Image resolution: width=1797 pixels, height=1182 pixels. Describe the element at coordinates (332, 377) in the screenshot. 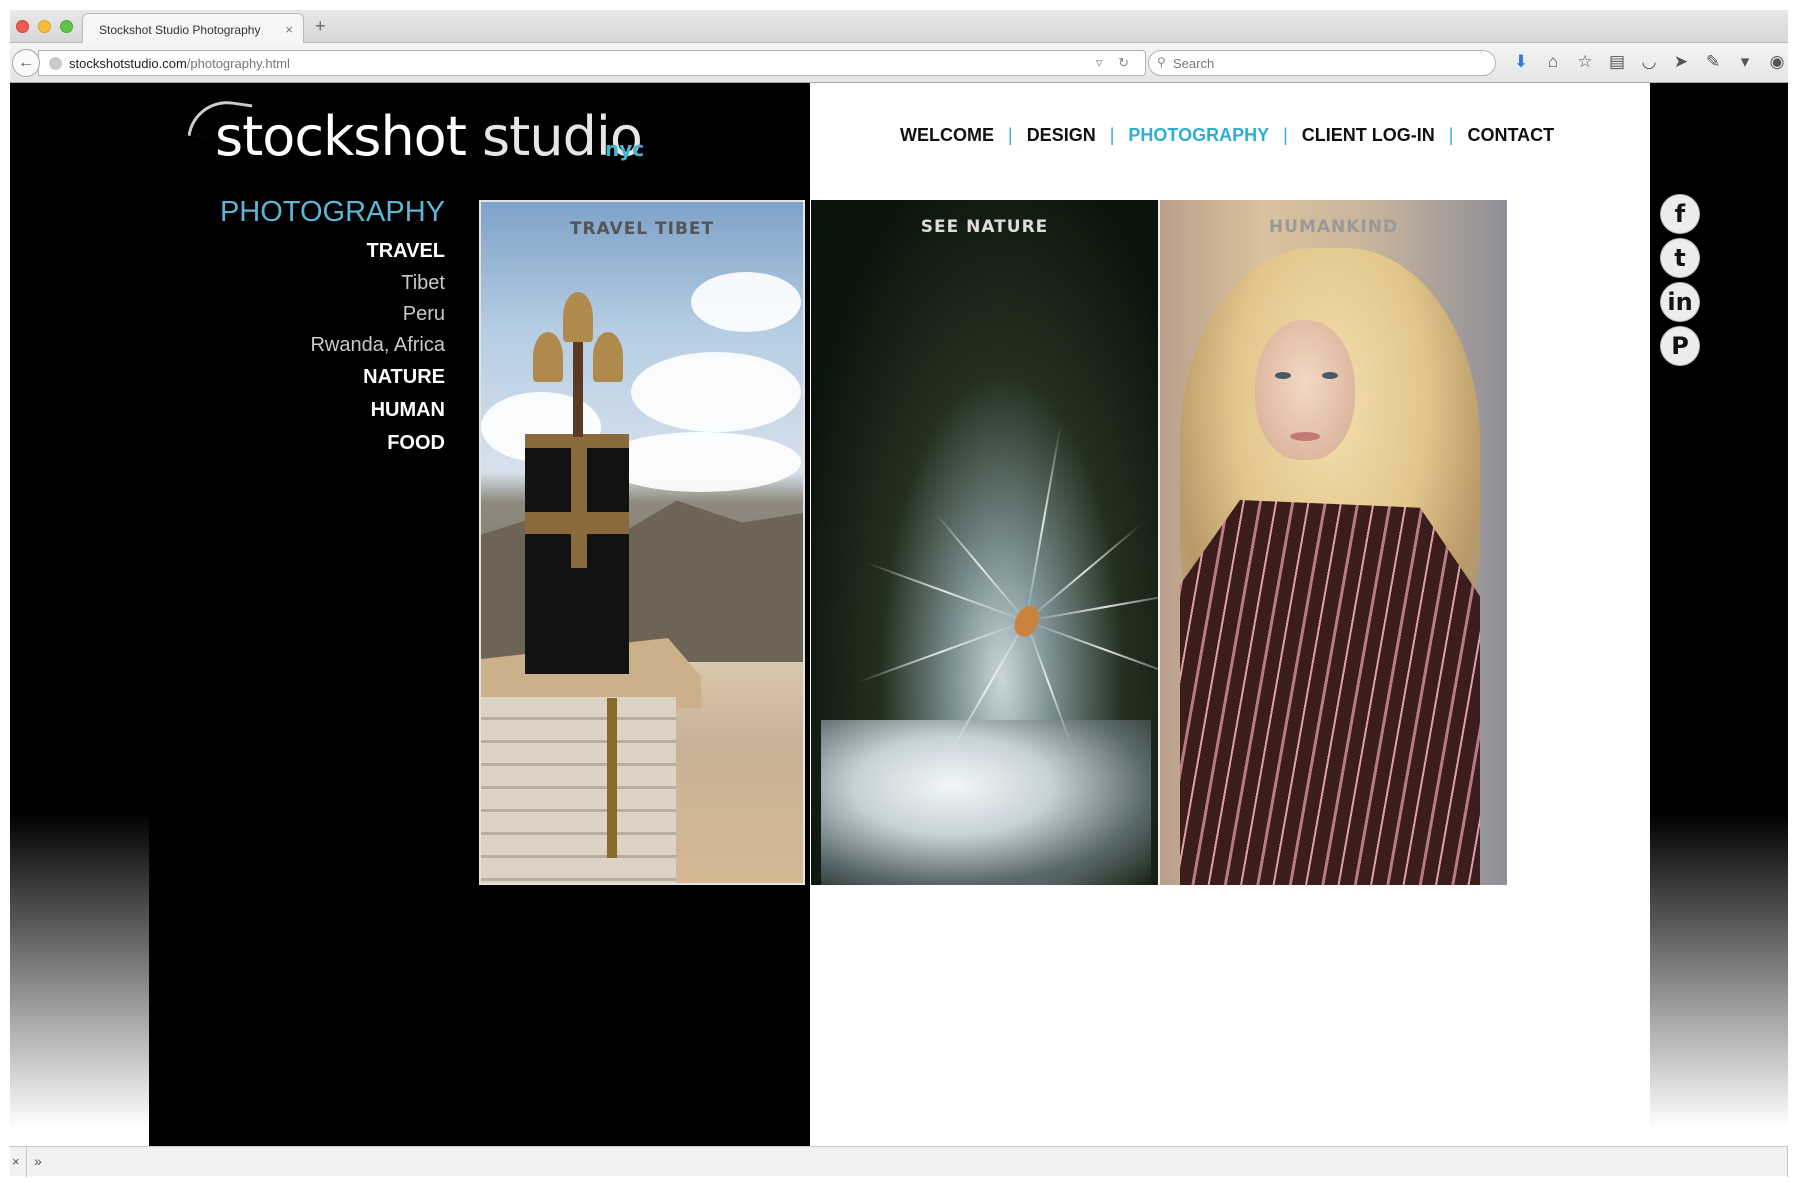

I see `sidebar-item-nature: NATURE` at that location.